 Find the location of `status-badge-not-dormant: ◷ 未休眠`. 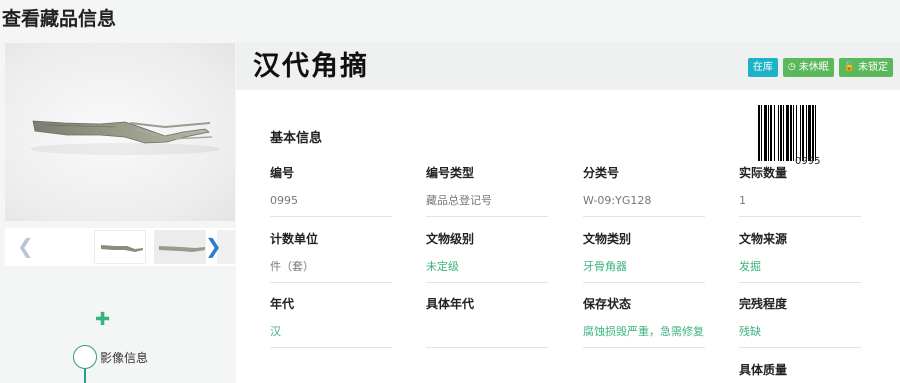

status-badge-not-dormant: ◷ 未休眠 is located at coordinates (808, 67).